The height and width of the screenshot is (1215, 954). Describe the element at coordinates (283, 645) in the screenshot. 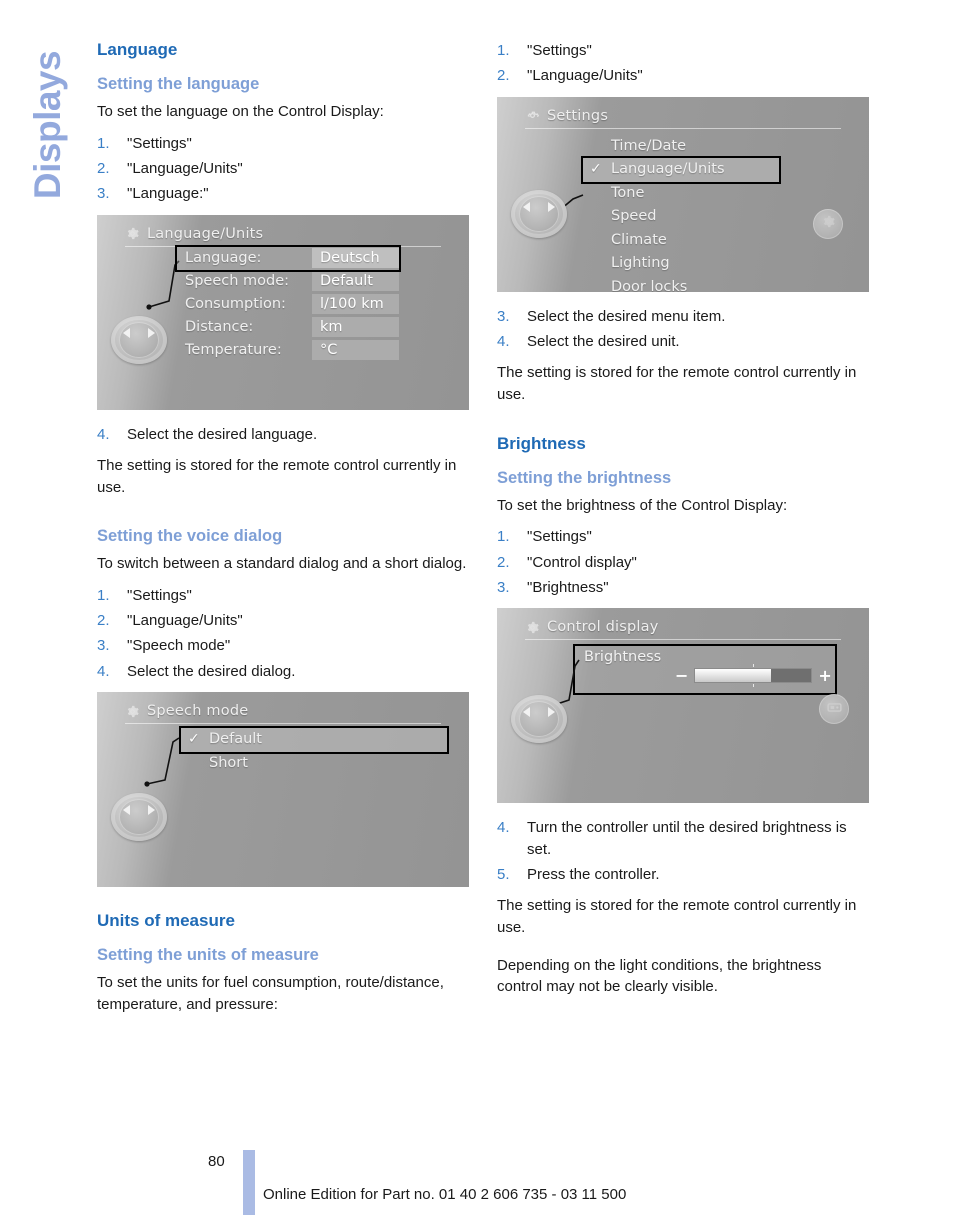

I see `list-item: 3. "Speech mode"` at that location.